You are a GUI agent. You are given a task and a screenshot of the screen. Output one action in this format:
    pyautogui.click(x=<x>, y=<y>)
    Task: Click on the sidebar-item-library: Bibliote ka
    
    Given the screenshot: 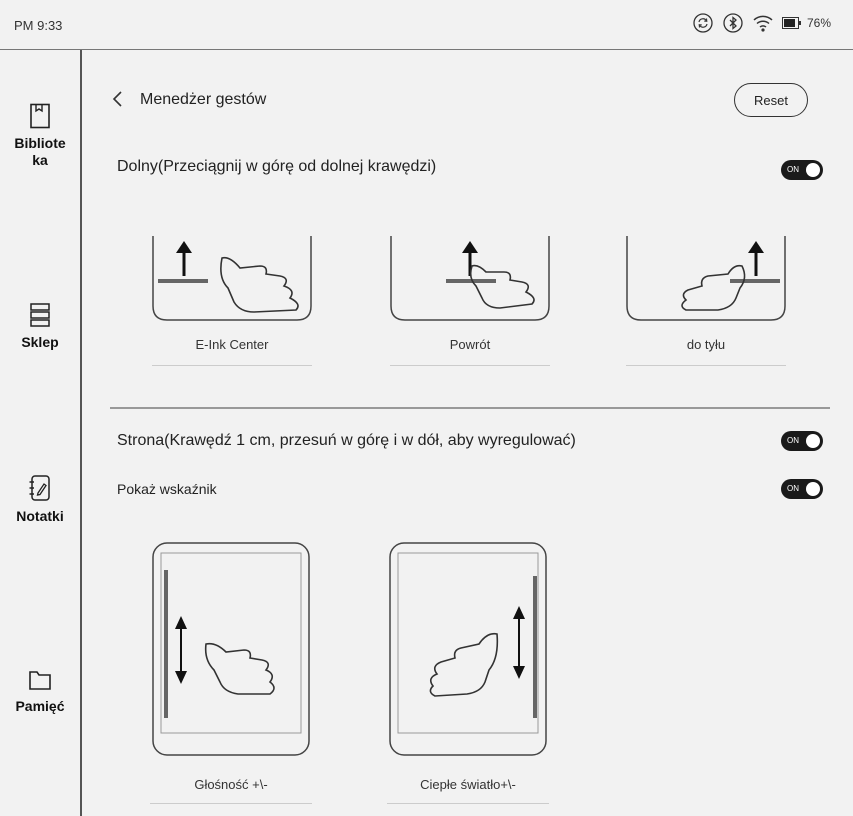 What is the action you would take?
    pyautogui.click(x=40, y=136)
    